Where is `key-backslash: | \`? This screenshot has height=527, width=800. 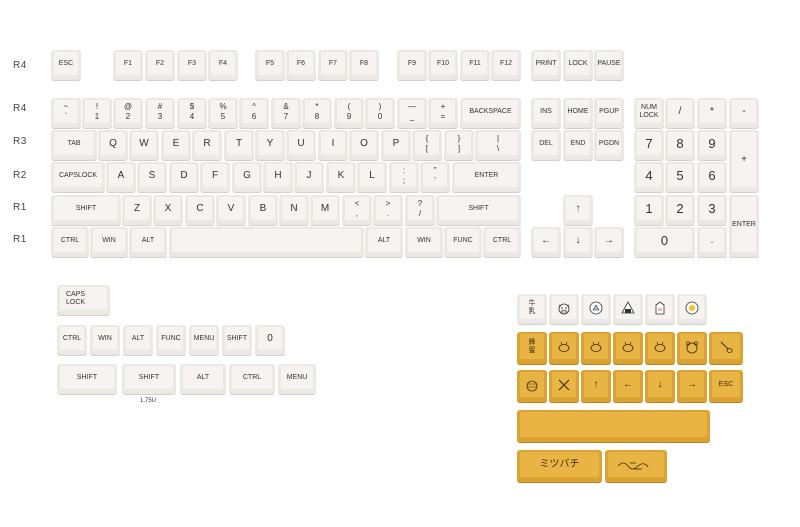
key-backslash: | \ is located at coordinates (498, 145).